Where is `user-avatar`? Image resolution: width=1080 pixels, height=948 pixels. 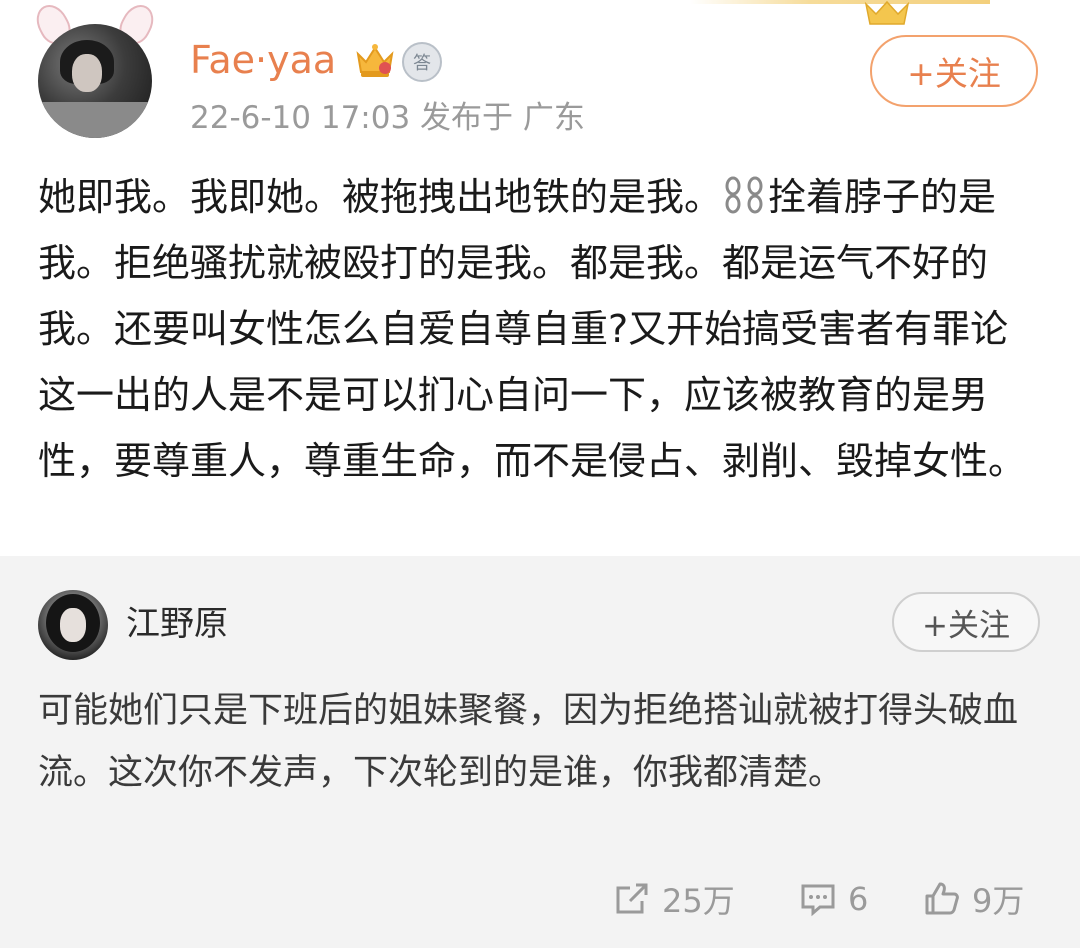
user-avatar is located at coordinates (94, 71).